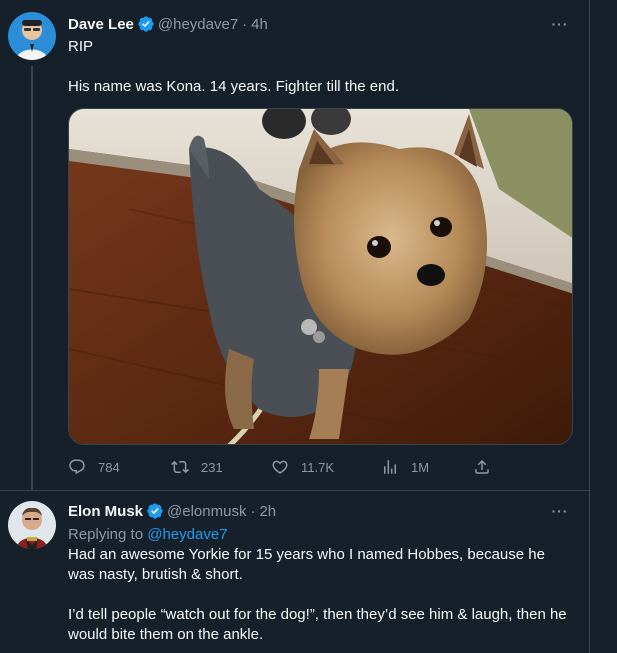 This screenshot has height=653, width=617. I want to click on retweet-button: 231, so click(197, 467).